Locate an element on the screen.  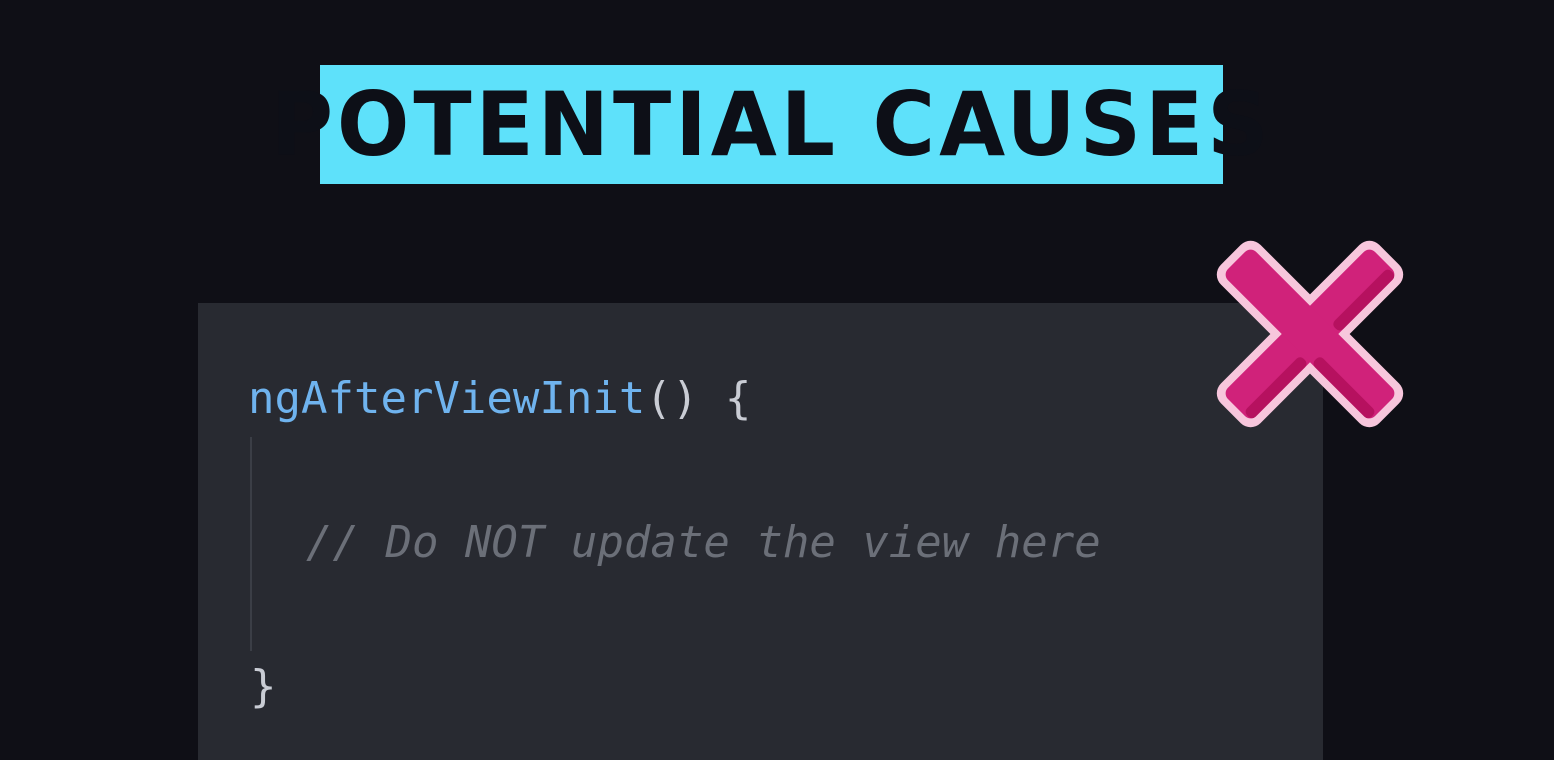
code-line-function: ngAfterViewInit() { is located at coordinates (499, 399).